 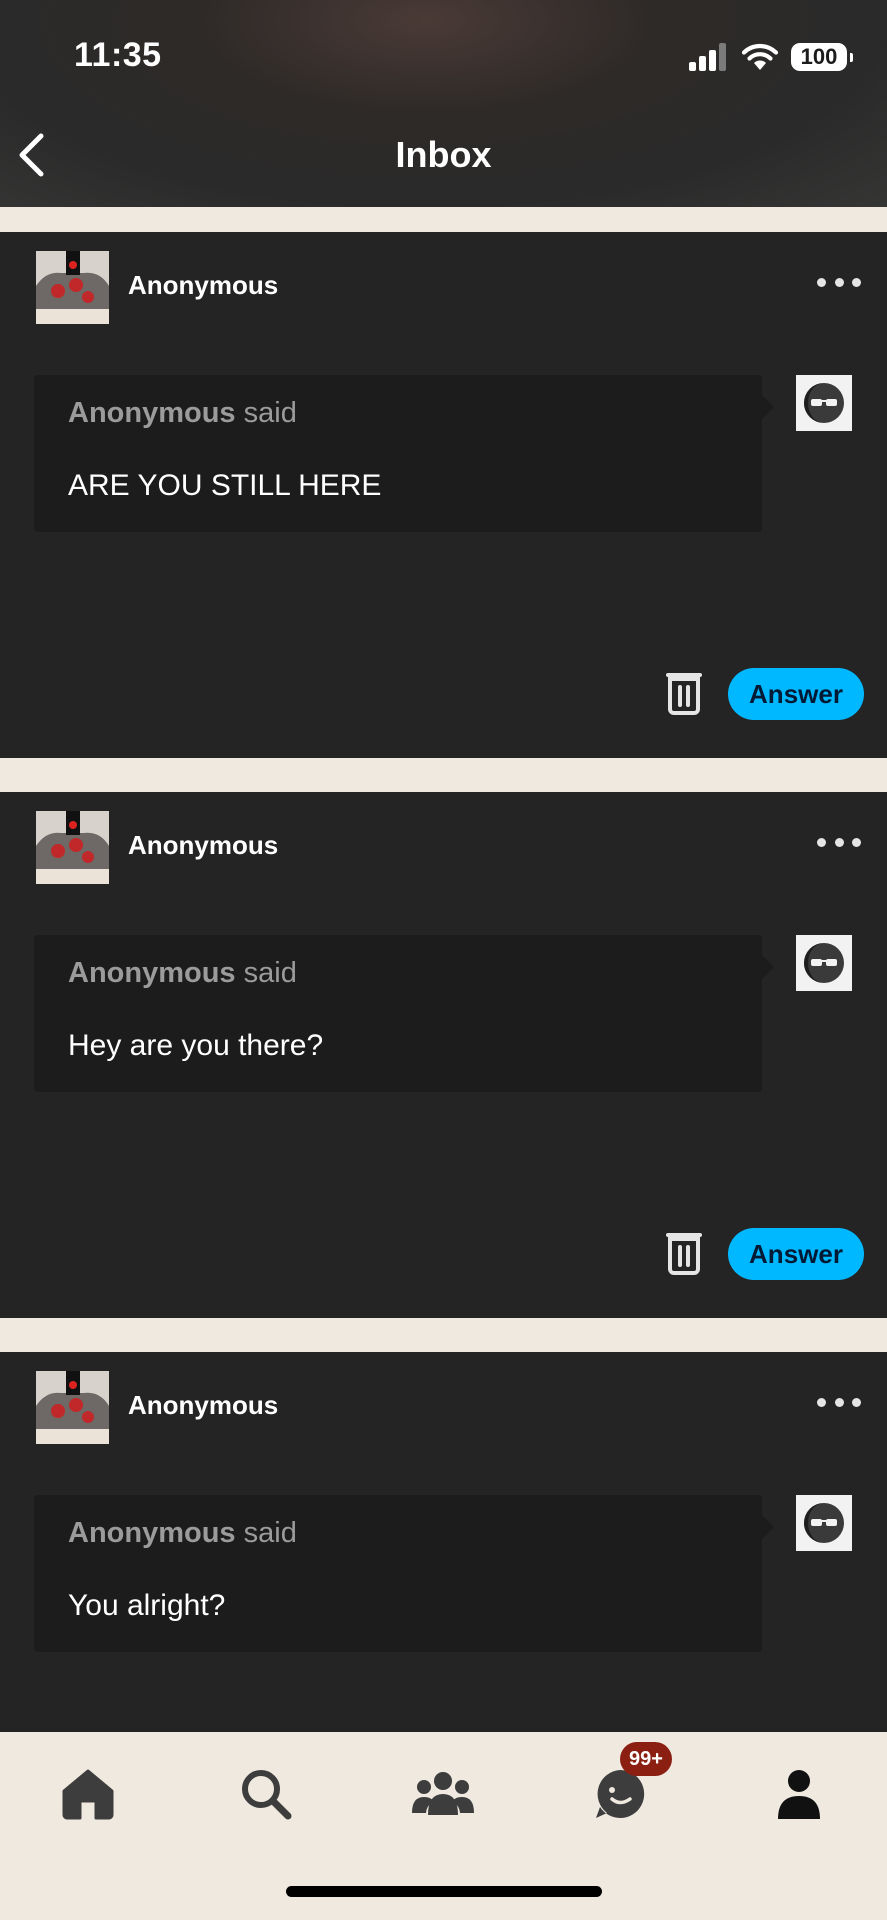 I want to click on notification-badge: 99+, so click(x=646, y=1759).